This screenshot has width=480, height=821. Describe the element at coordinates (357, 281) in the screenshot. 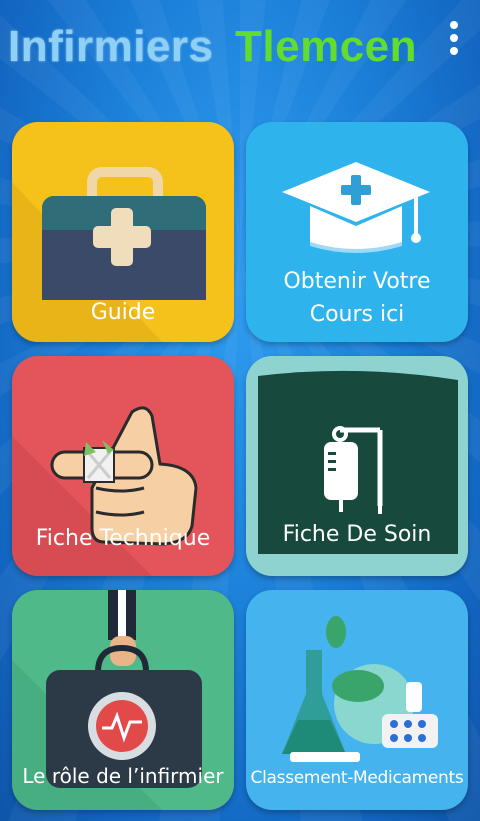

I see `tile-cours-label-line1: Obtenir Votre` at that location.